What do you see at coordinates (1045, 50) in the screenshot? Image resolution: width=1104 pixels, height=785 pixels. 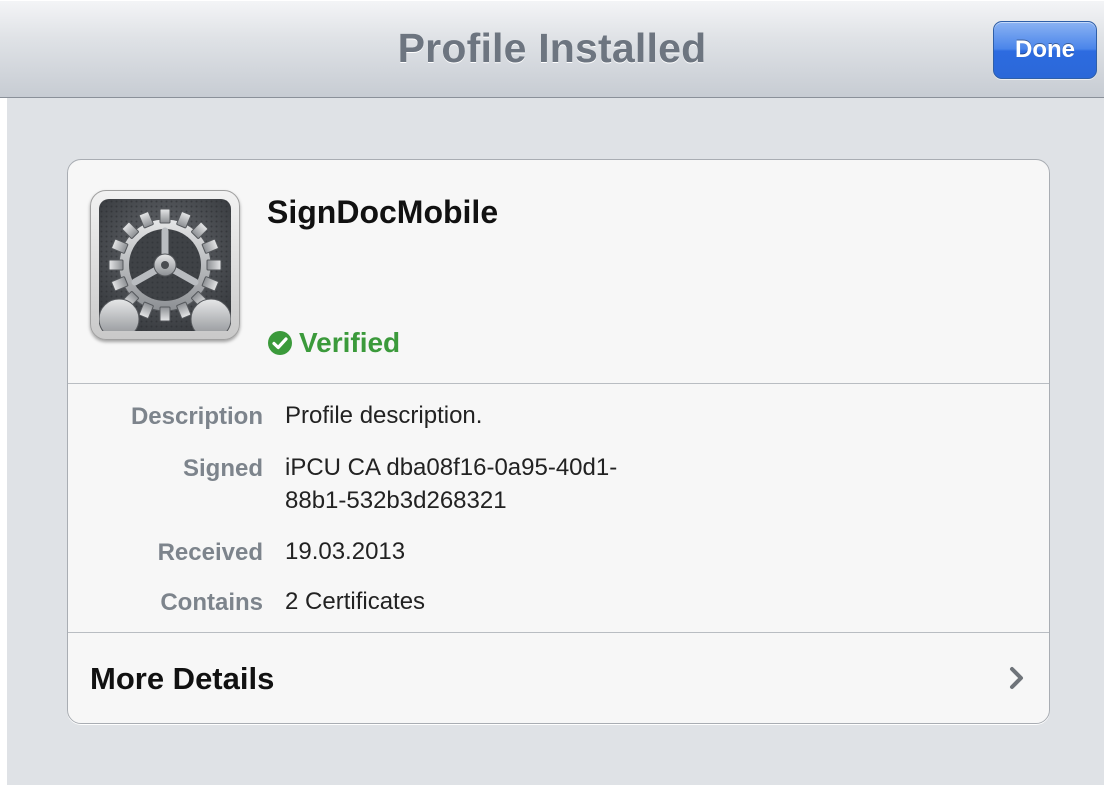 I see `done-button: Done` at bounding box center [1045, 50].